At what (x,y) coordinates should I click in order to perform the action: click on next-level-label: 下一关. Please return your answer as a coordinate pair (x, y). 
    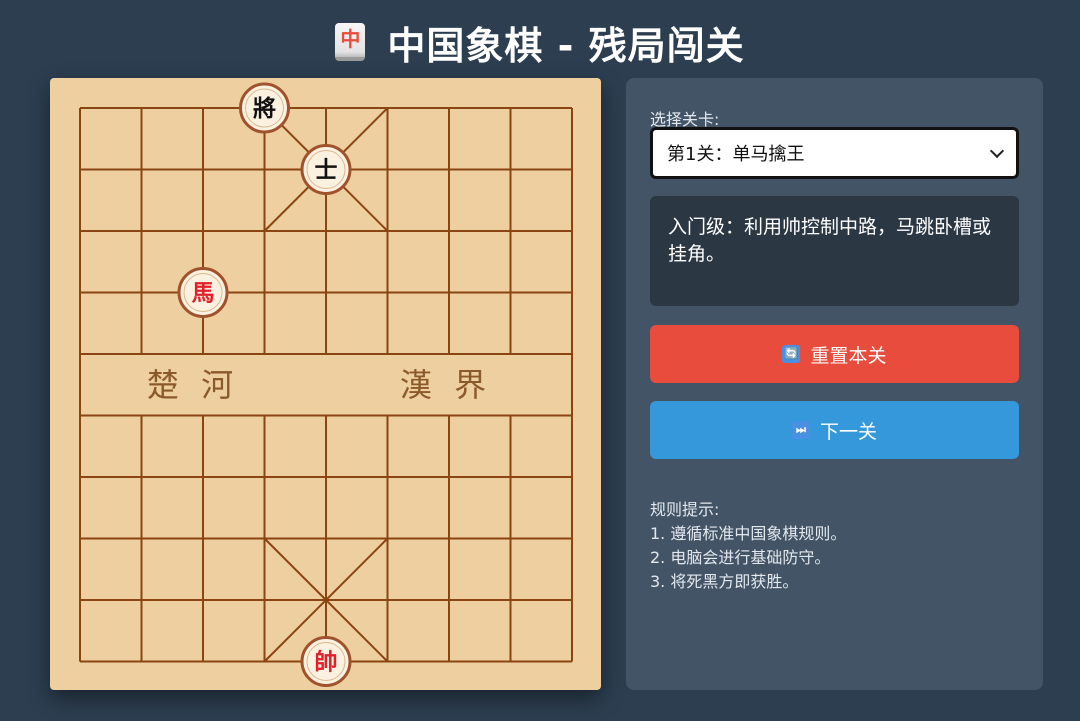
    Looking at the image, I should click on (848, 431).